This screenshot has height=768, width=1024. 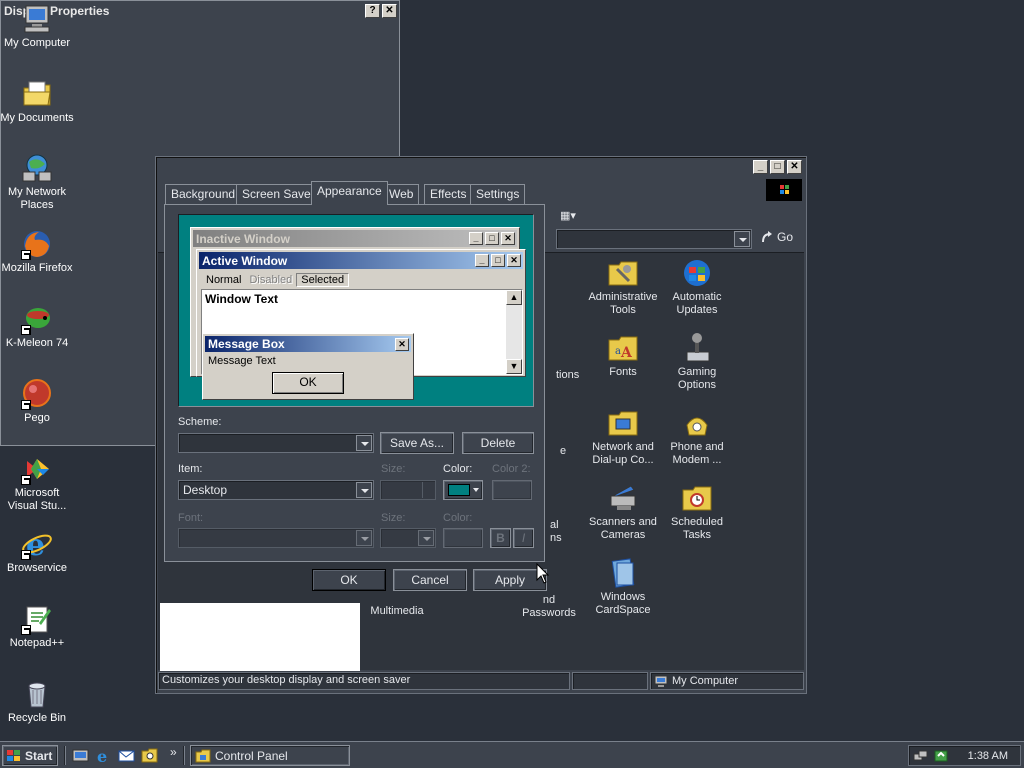 What do you see at coordinates (37, 182) in the screenshot?
I see `desktop-icon-network-places: My Network Places` at bounding box center [37, 182].